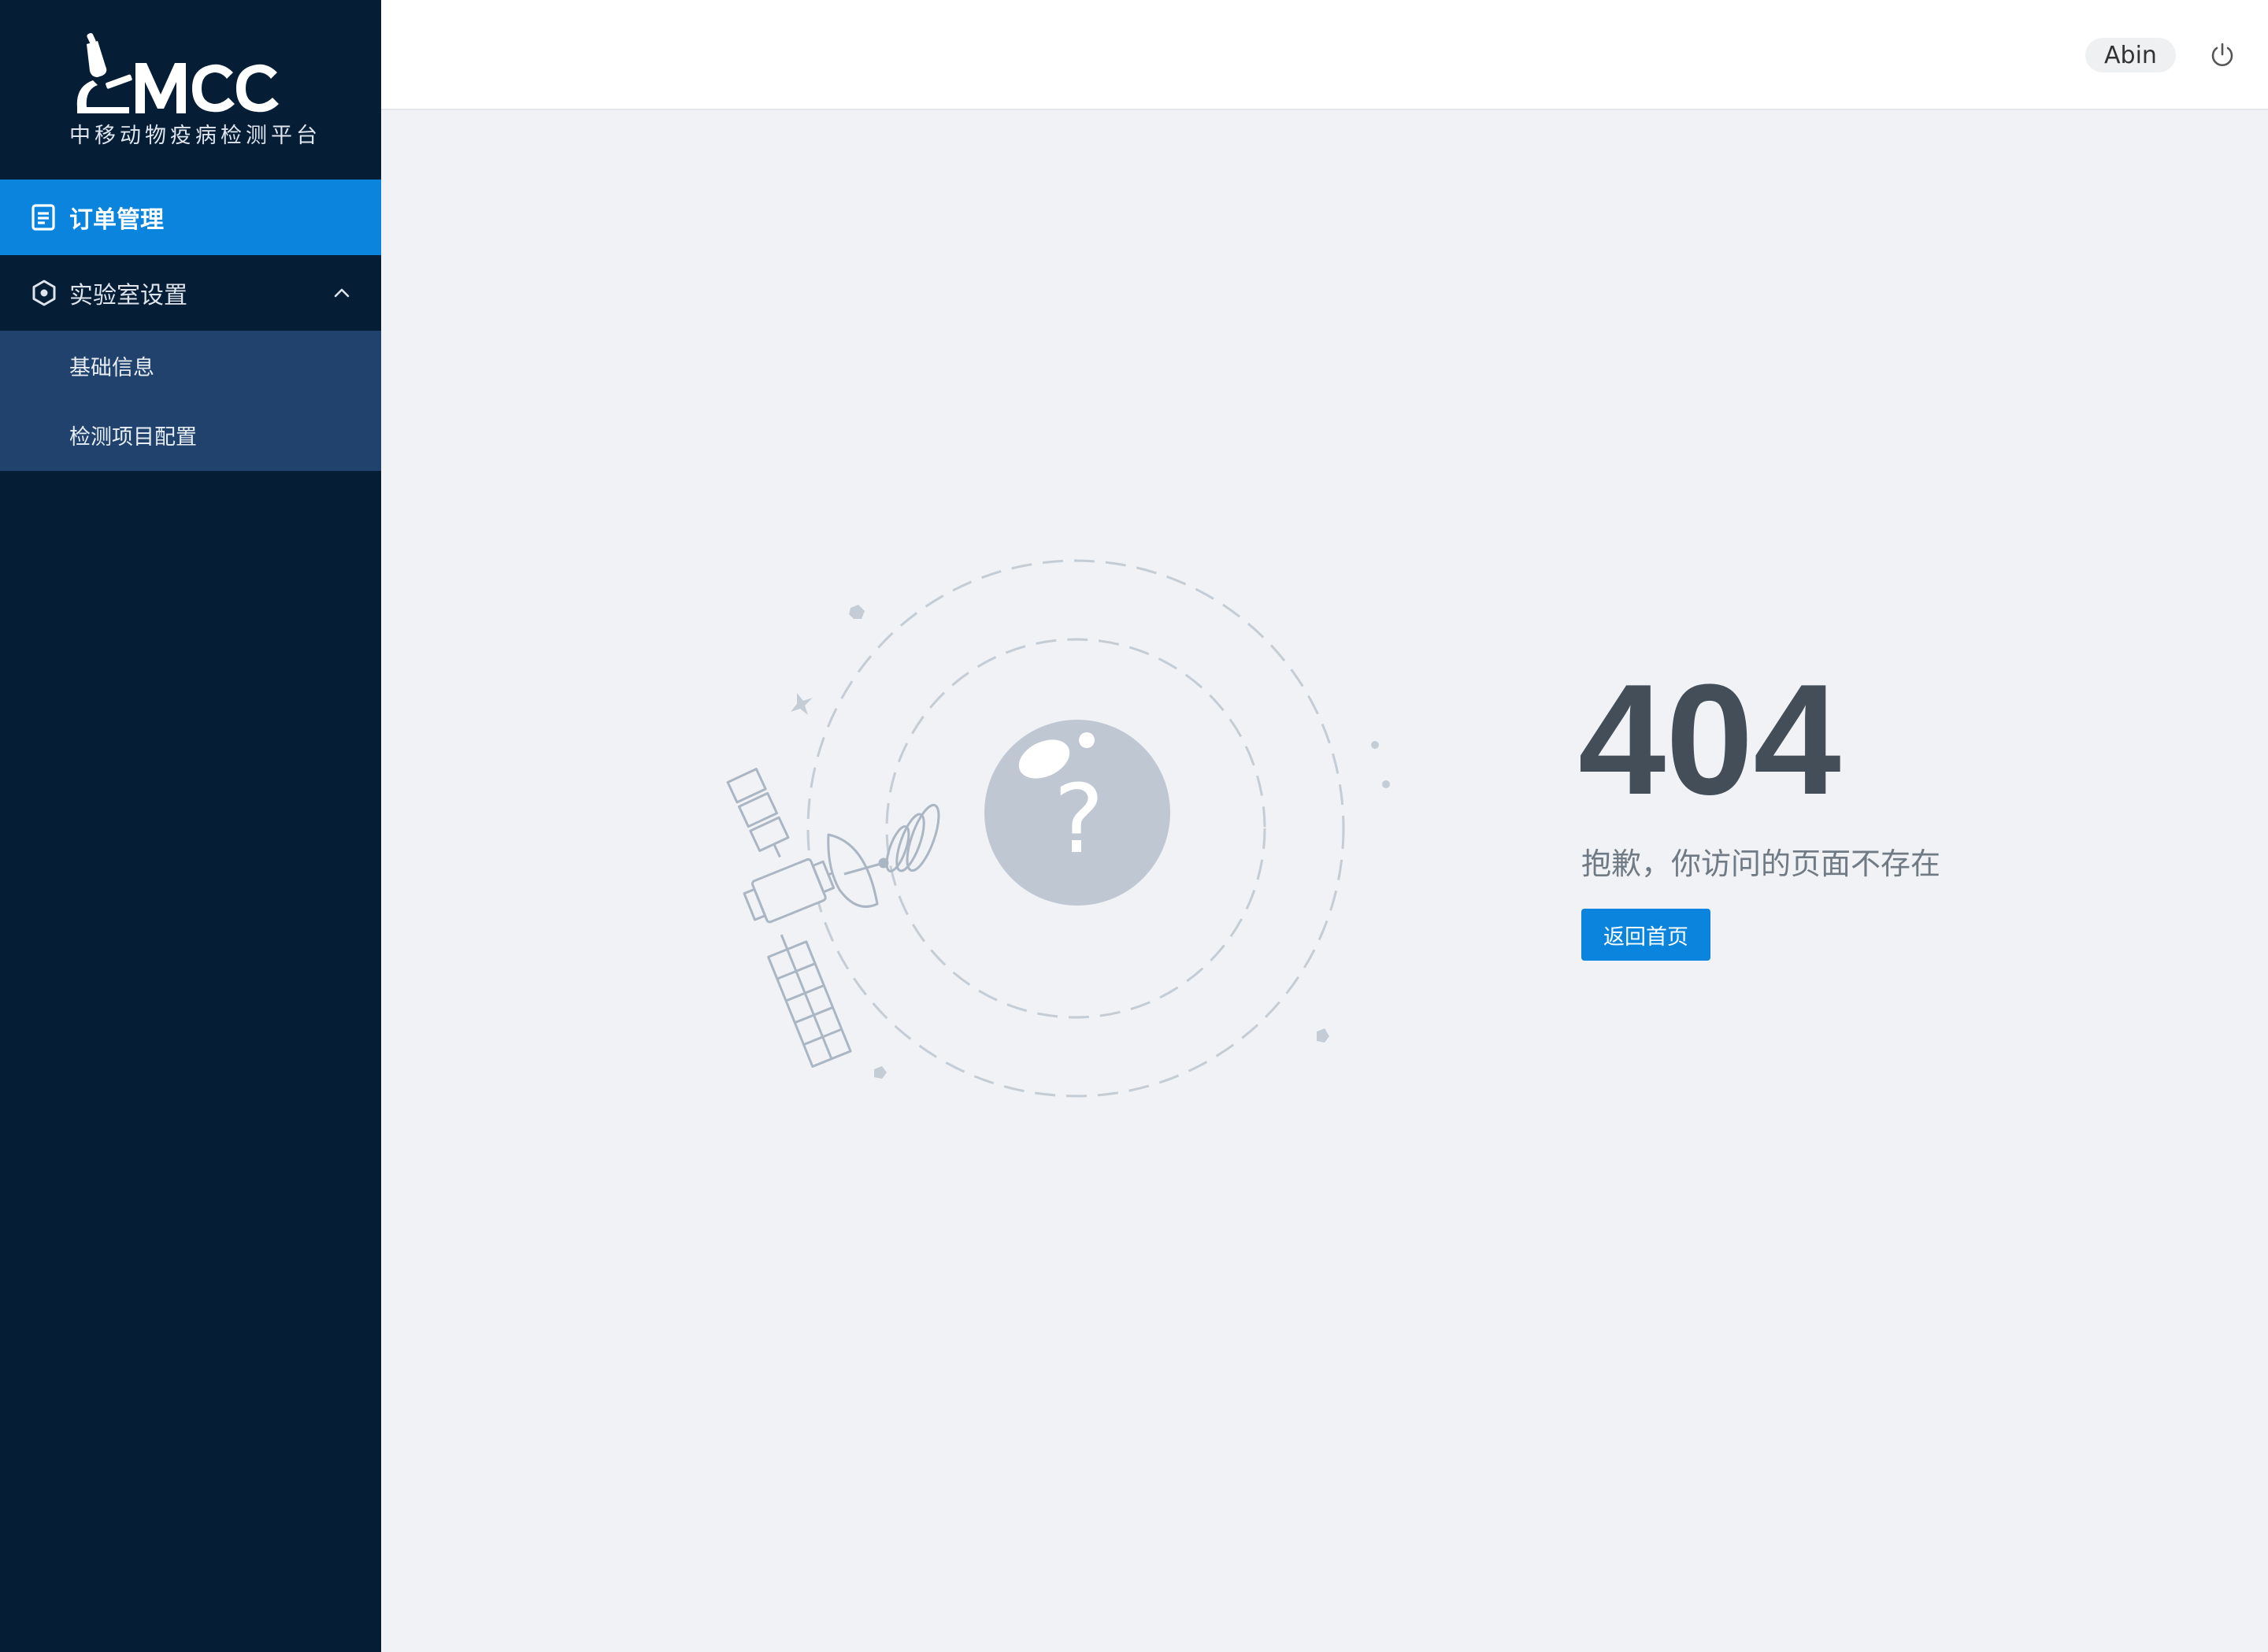  Describe the element at coordinates (133, 437) in the screenshot. I see `sidebar-subitem-label: 检测项目配置` at that location.